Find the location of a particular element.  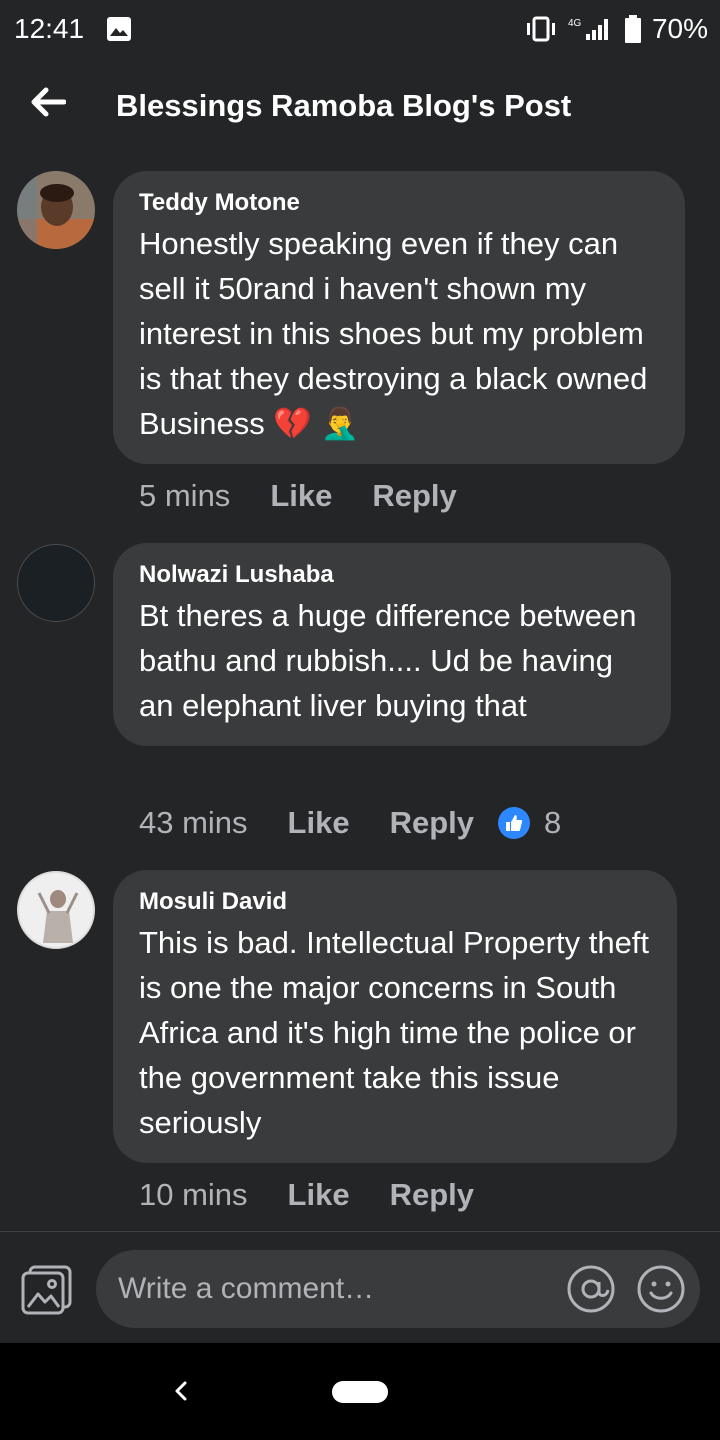

page-title: Blessings Ramoba Blog's Post is located at coordinates (344, 105).